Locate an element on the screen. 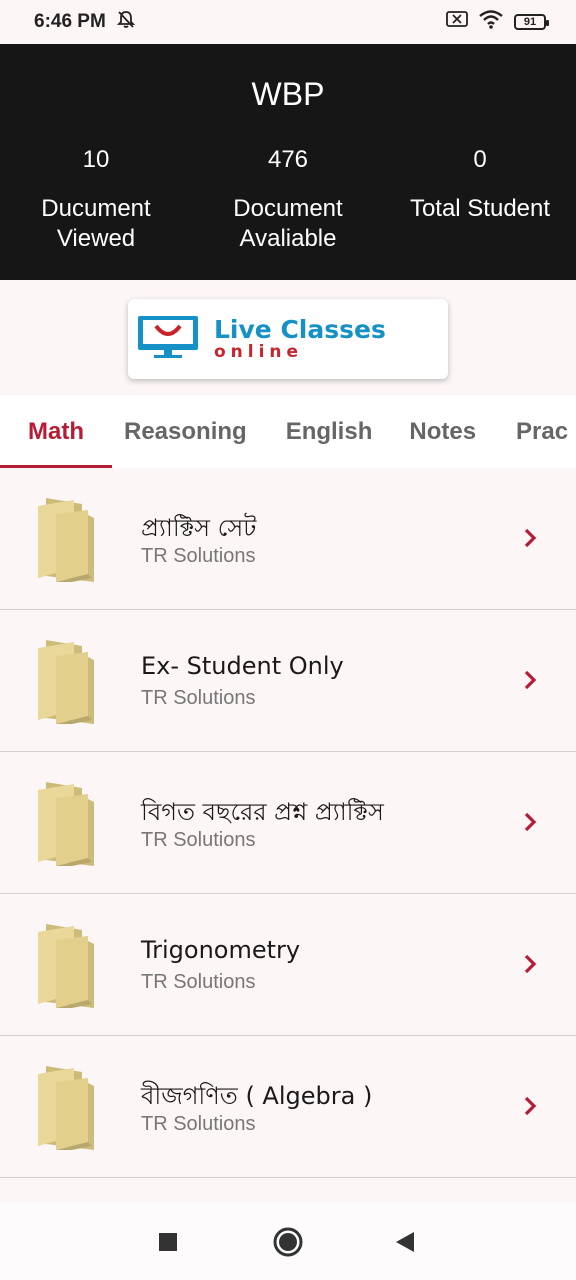 This screenshot has width=576, height=1280. item-title: প্র্যাক্টিস সেট is located at coordinates (199, 528).